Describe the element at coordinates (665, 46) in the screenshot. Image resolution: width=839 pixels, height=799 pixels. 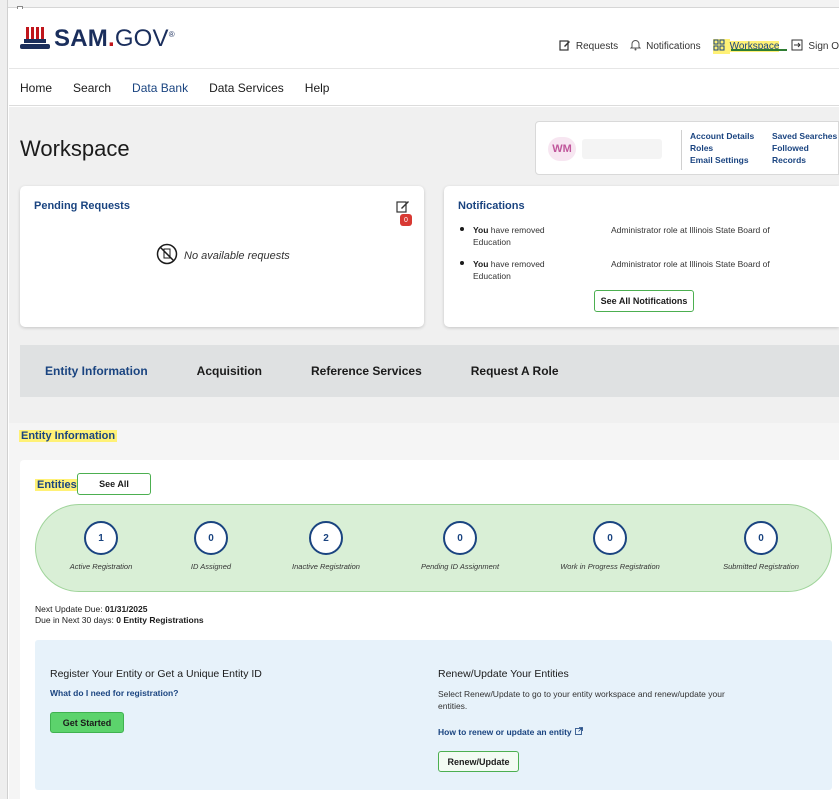
I see `notifications-link: Notifications` at that location.